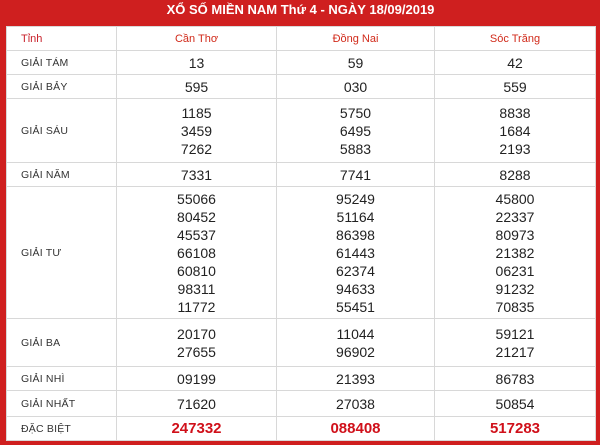 The height and width of the screenshot is (445, 600). Describe the element at coordinates (300, 9) in the screenshot. I see `results-title: XỔ SỐ MIỀN NAM Thứ 4 - NGÀY 18/09/2019` at that location.